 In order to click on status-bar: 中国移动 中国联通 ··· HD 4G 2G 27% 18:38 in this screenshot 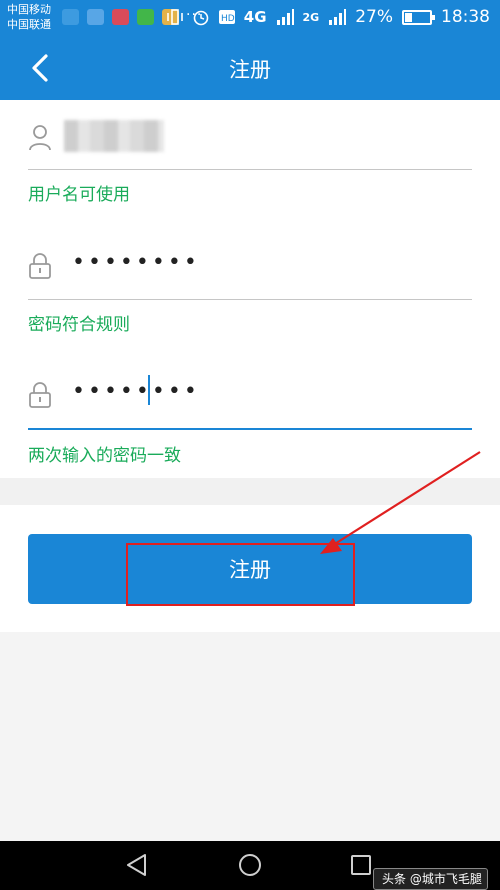, I will do `click(250, 18)`.